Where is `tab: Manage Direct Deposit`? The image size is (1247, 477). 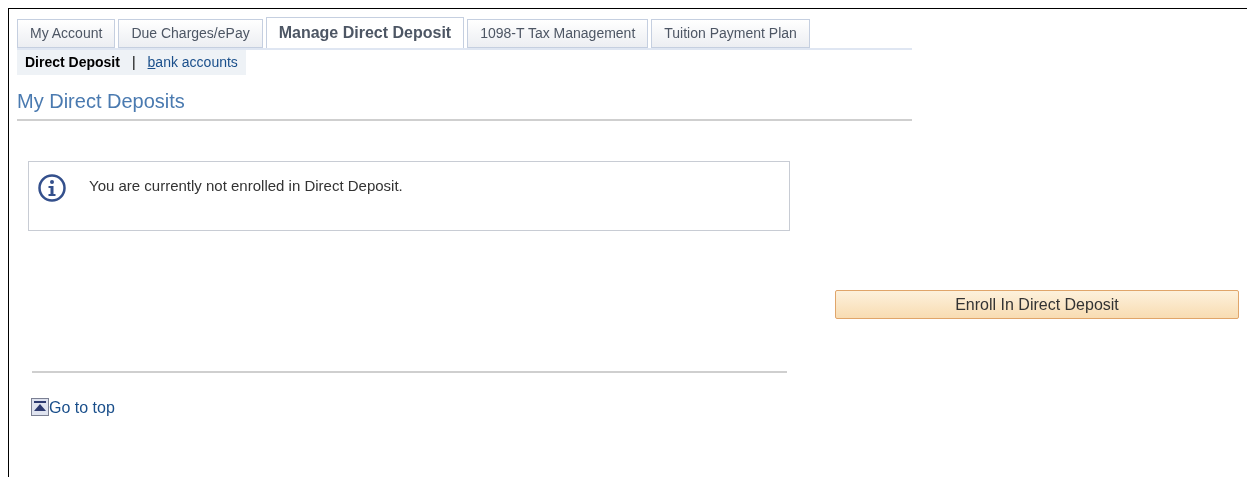 tab: Manage Direct Deposit is located at coordinates (365, 32).